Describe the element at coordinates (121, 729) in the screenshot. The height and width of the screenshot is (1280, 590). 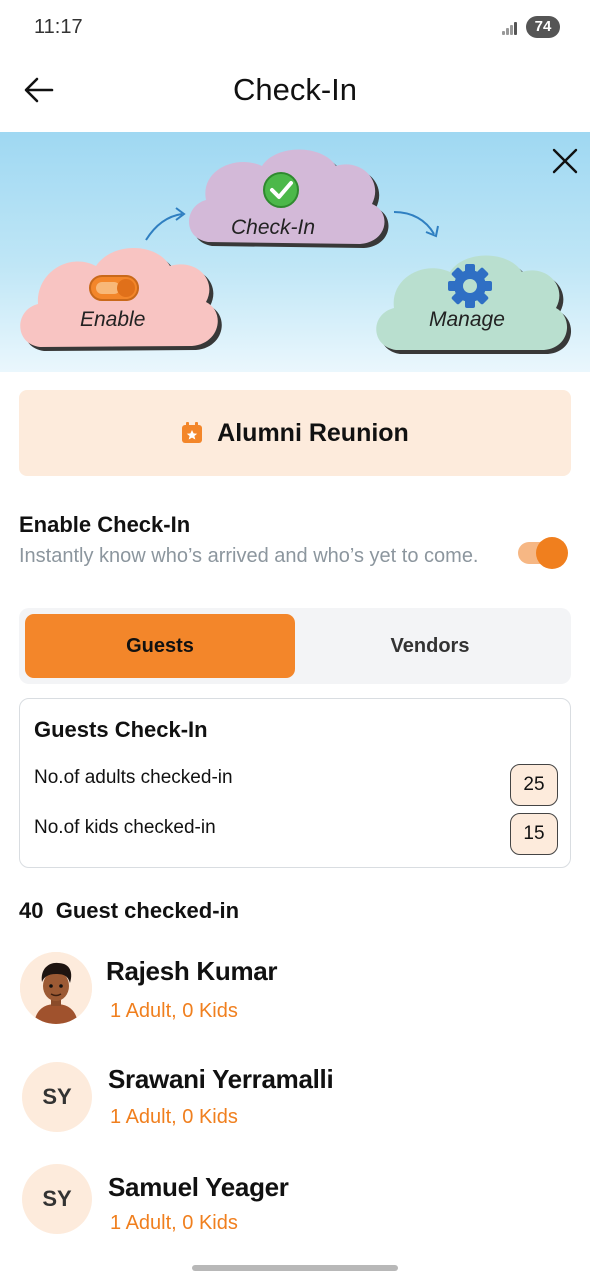
I see `summary-title: Guests Check-In` at that location.